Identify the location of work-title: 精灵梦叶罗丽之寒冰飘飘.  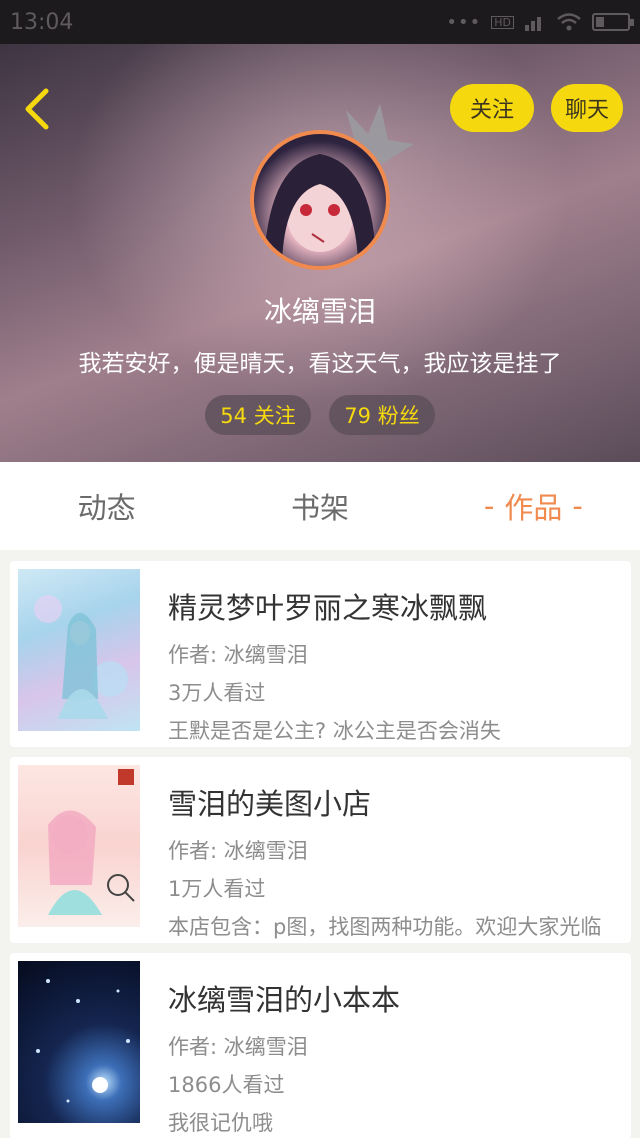
(328, 608).